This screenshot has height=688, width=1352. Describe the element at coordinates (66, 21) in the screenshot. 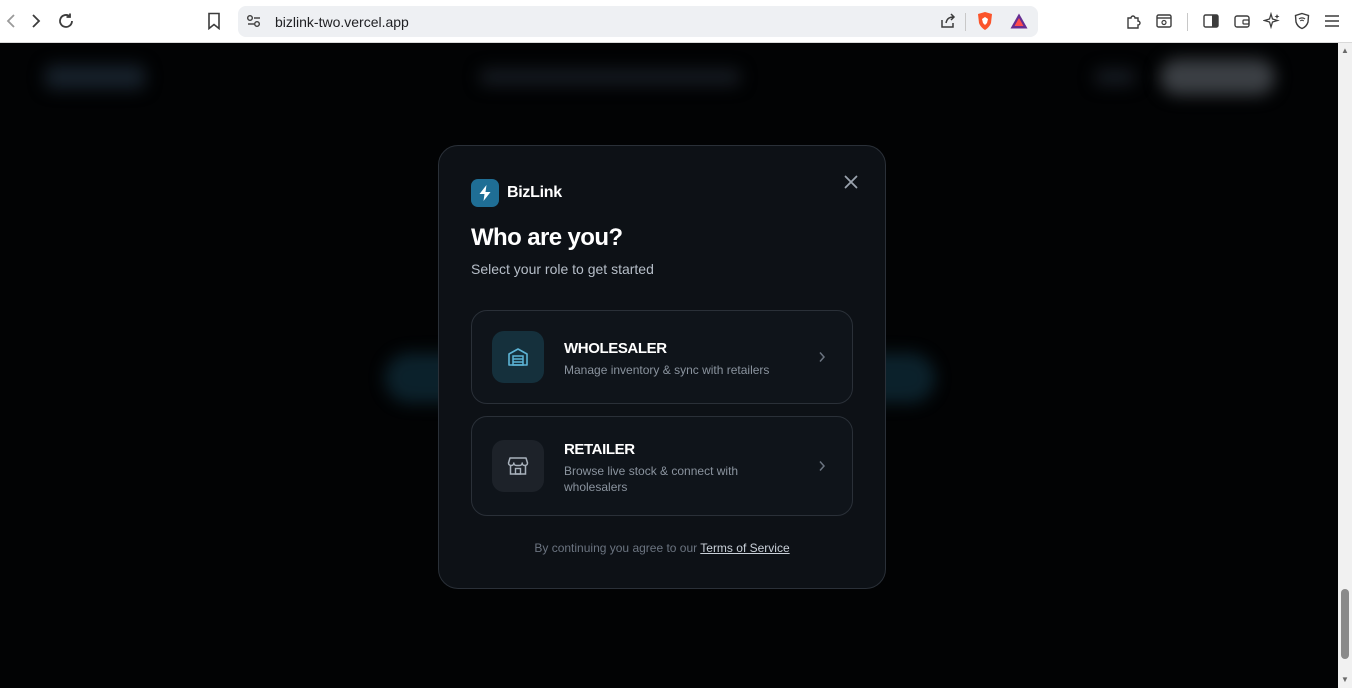

I see `reload-icon` at that location.